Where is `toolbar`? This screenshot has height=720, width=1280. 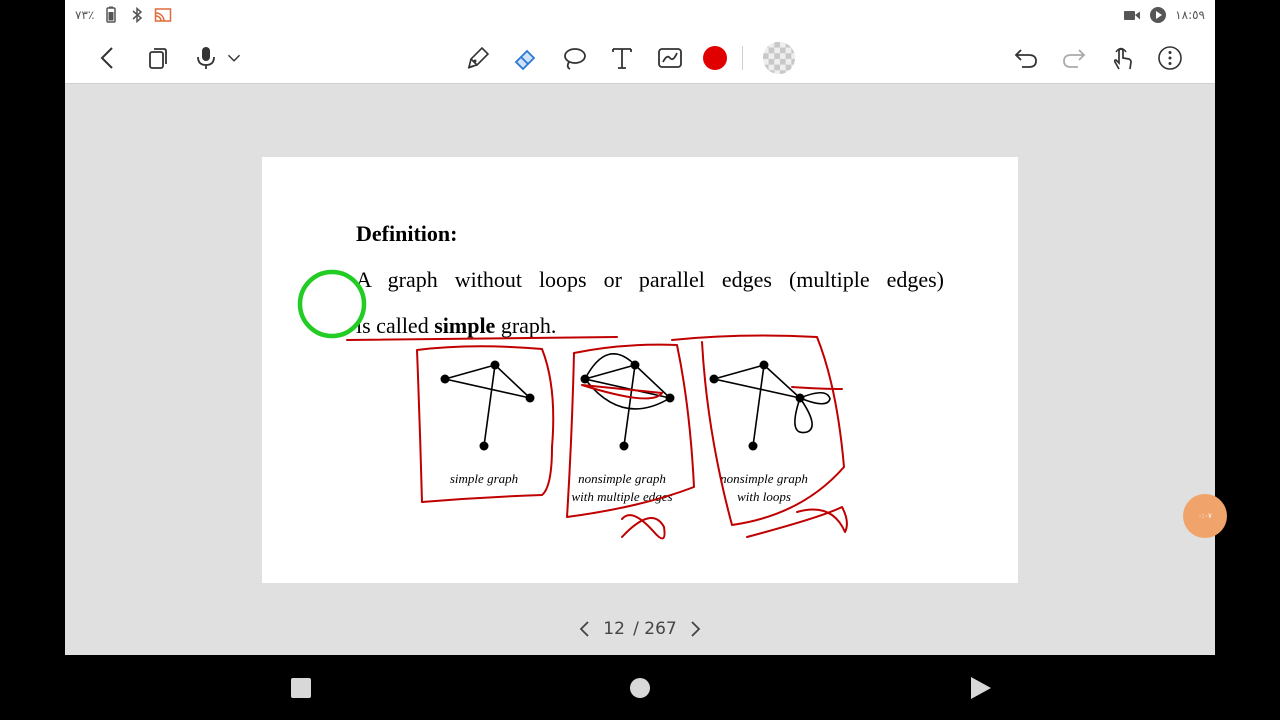
toolbar is located at coordinates (640, 58).